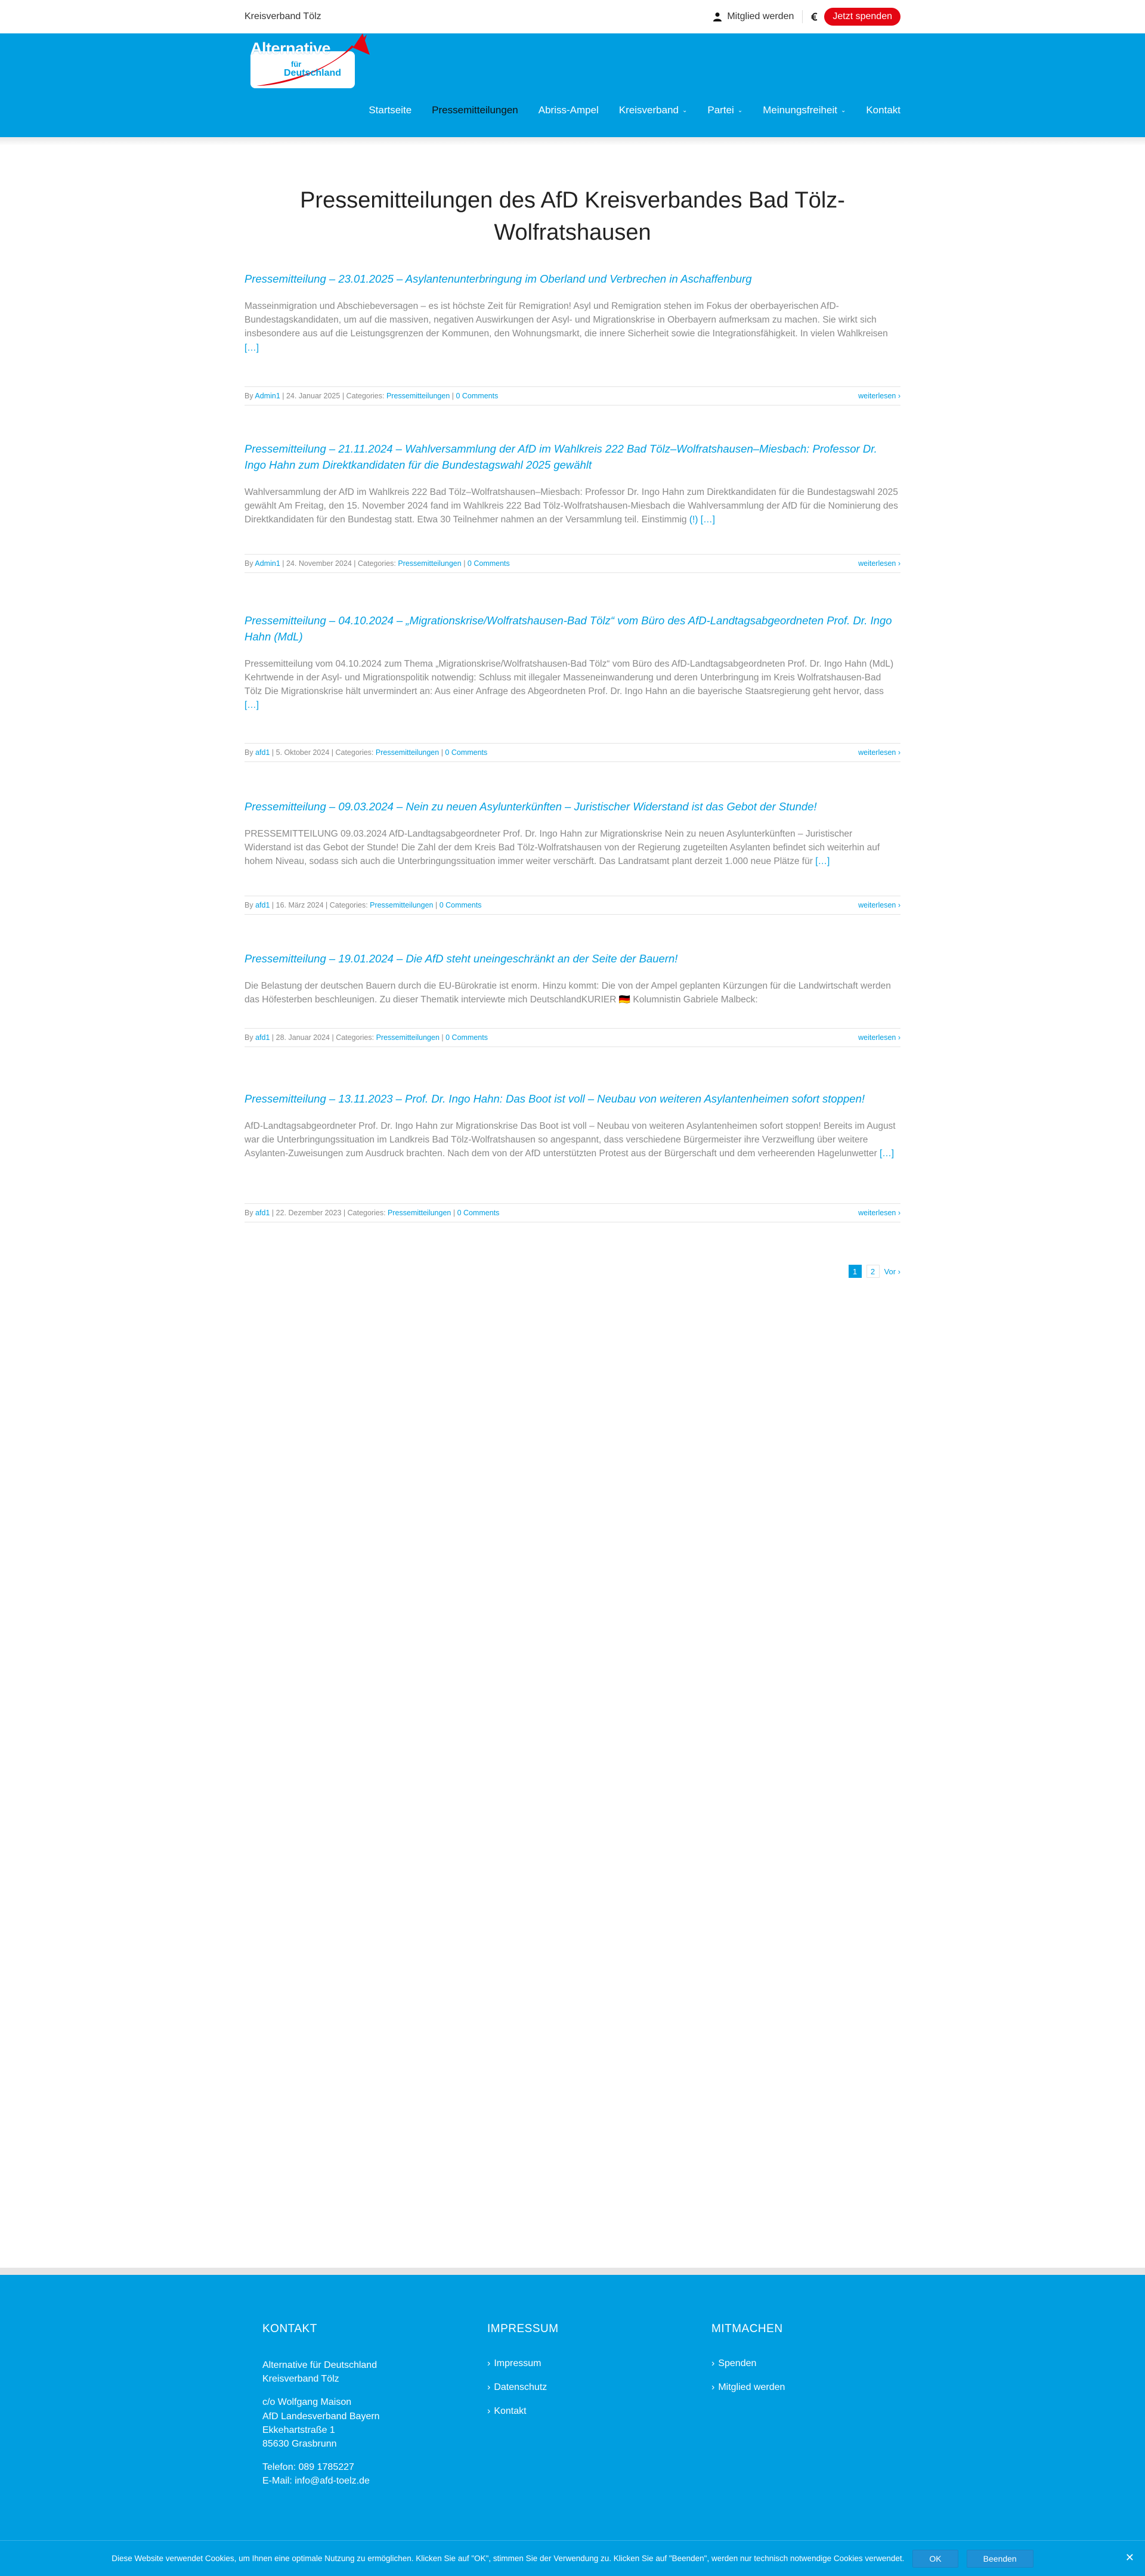 This screenshot has height=2576, width=1145. What do you see at coordinates (883, 110) in the screenshot?
I see `nav-kontakt: Kontakt` at bounding box center [883, 110].